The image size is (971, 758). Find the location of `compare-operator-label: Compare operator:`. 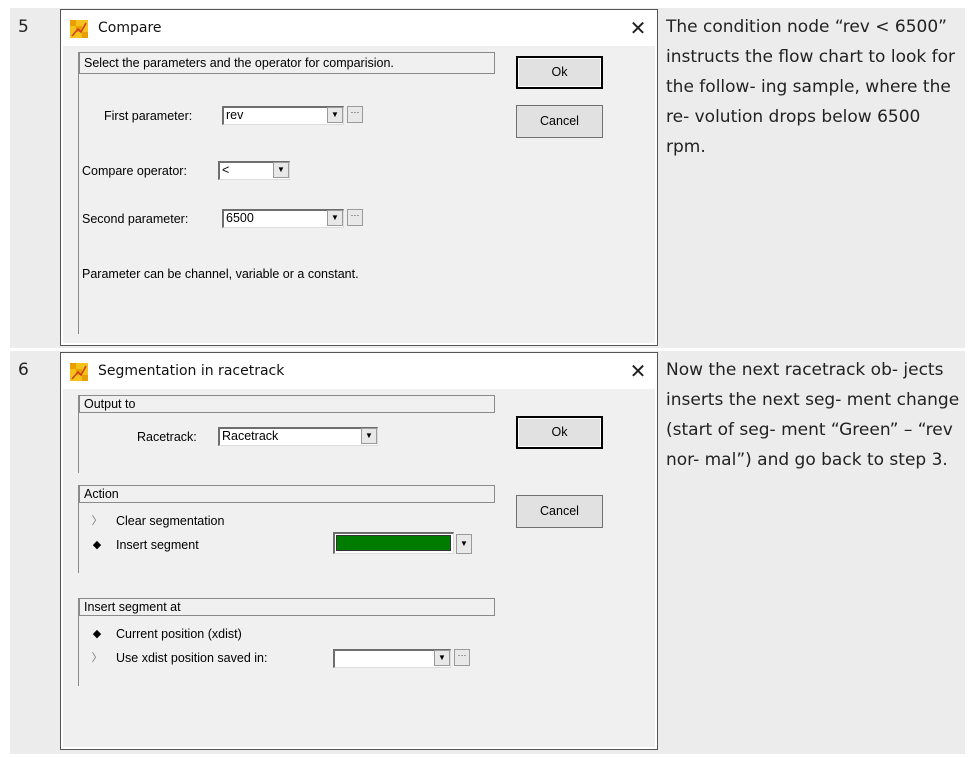

compare-operator-label: Compare operator: is located at coordinates (134, 171).